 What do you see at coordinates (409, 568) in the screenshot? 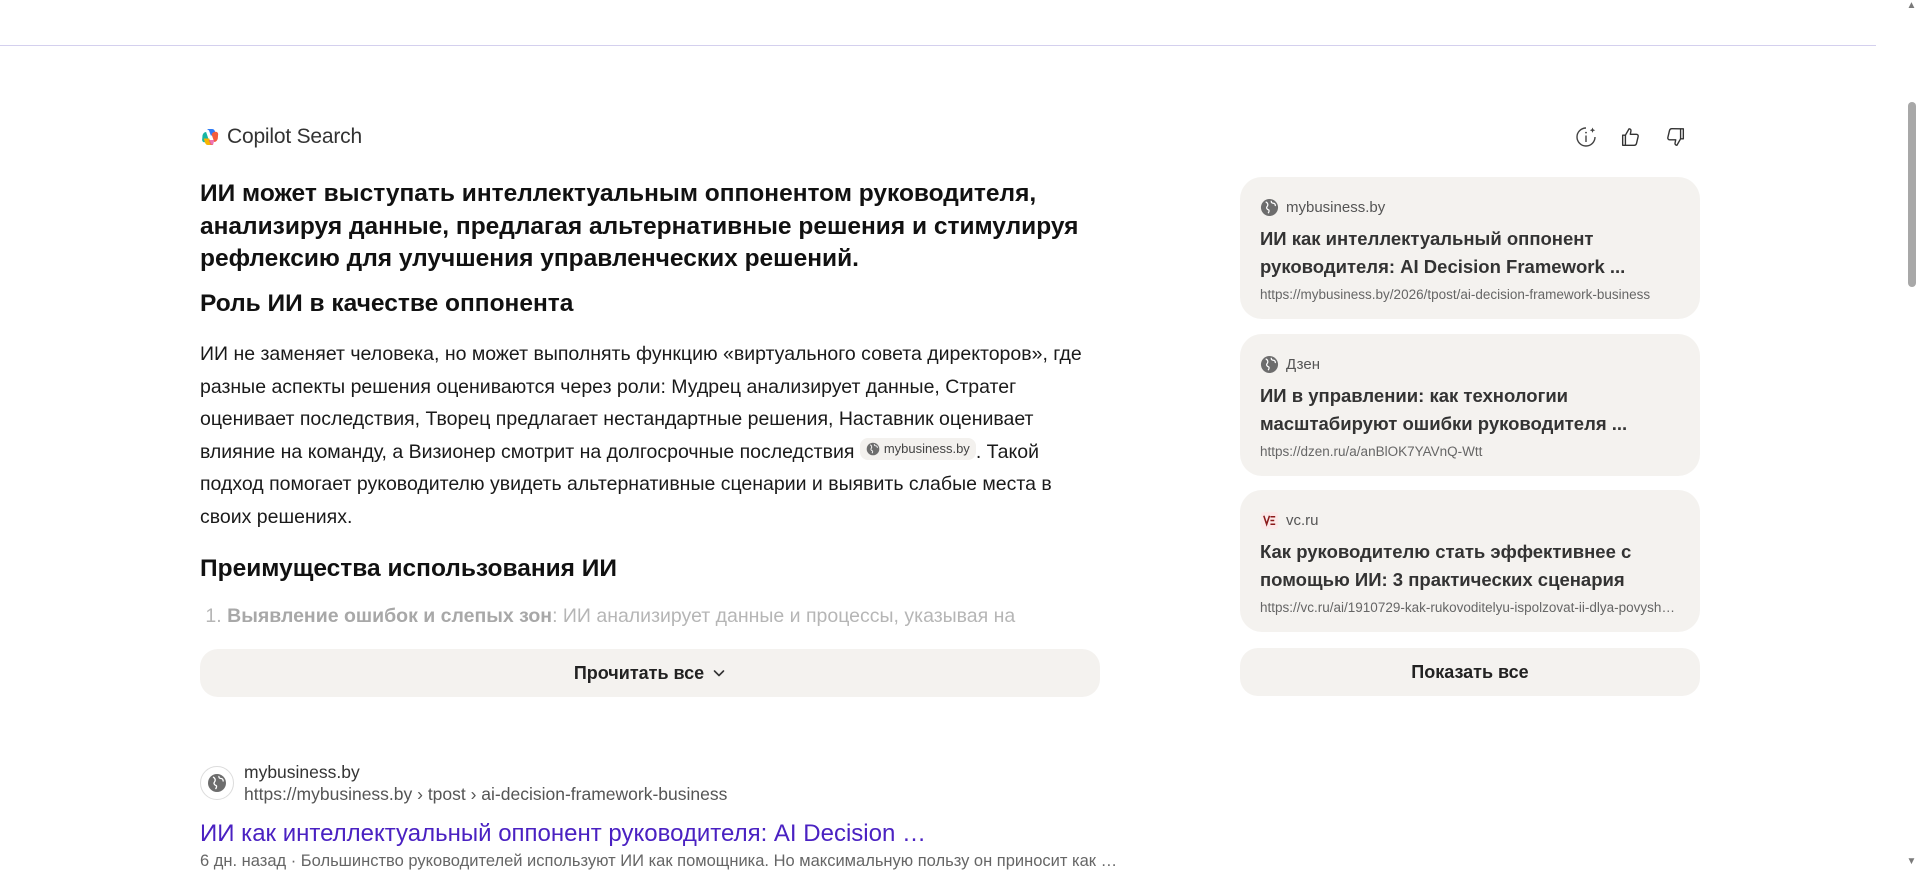
I see `benefits-heading: Преимущества использования ИИ` at bounding box center [409, 568].